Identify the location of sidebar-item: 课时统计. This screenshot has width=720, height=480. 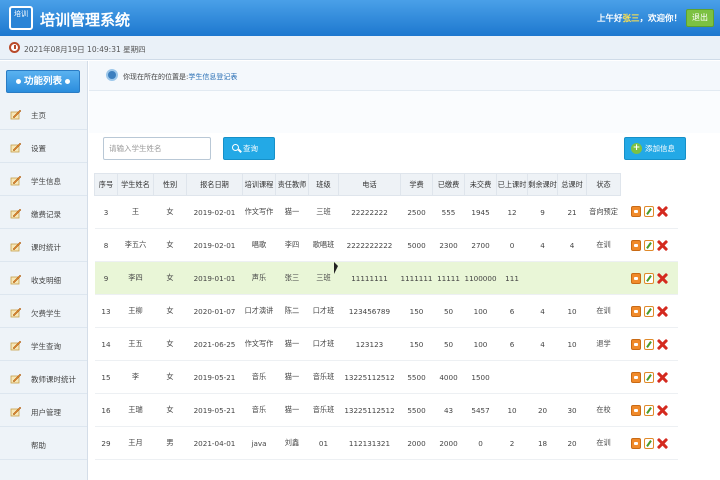
(43, 246).